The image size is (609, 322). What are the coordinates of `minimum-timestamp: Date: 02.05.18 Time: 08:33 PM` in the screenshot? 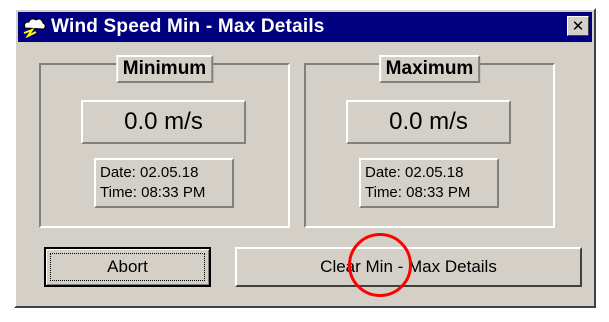 It's located at (164, 183).